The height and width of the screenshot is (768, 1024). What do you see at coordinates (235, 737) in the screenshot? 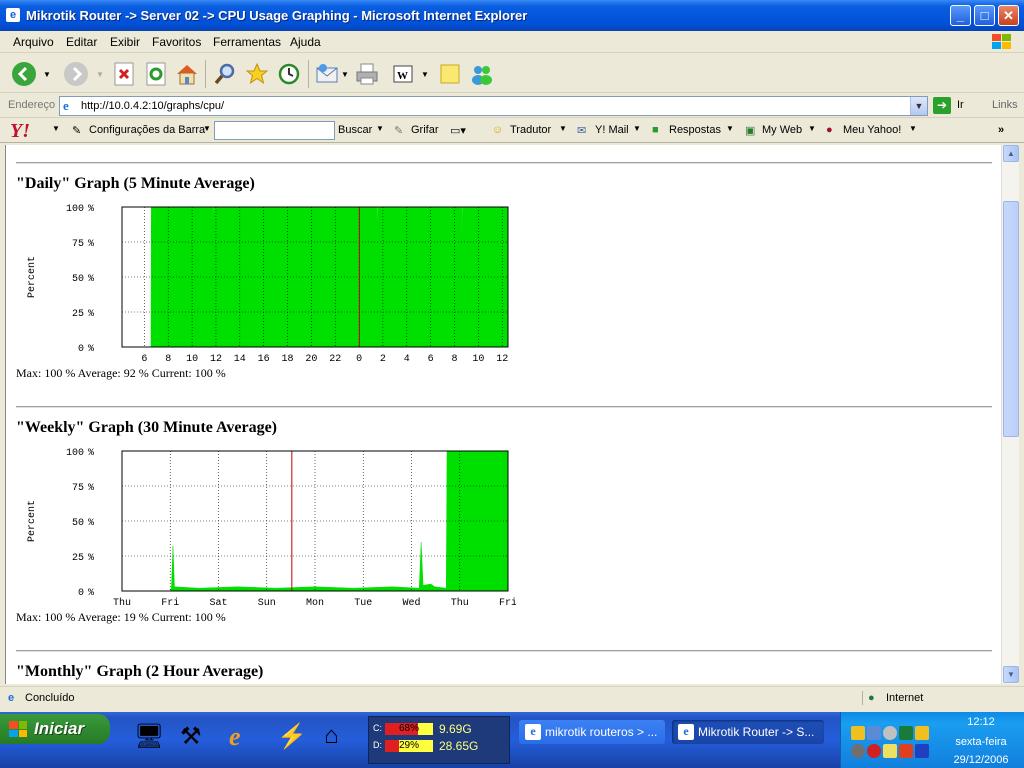
I see `internet-explorer-icon: e` at bounding box center [235, 737].